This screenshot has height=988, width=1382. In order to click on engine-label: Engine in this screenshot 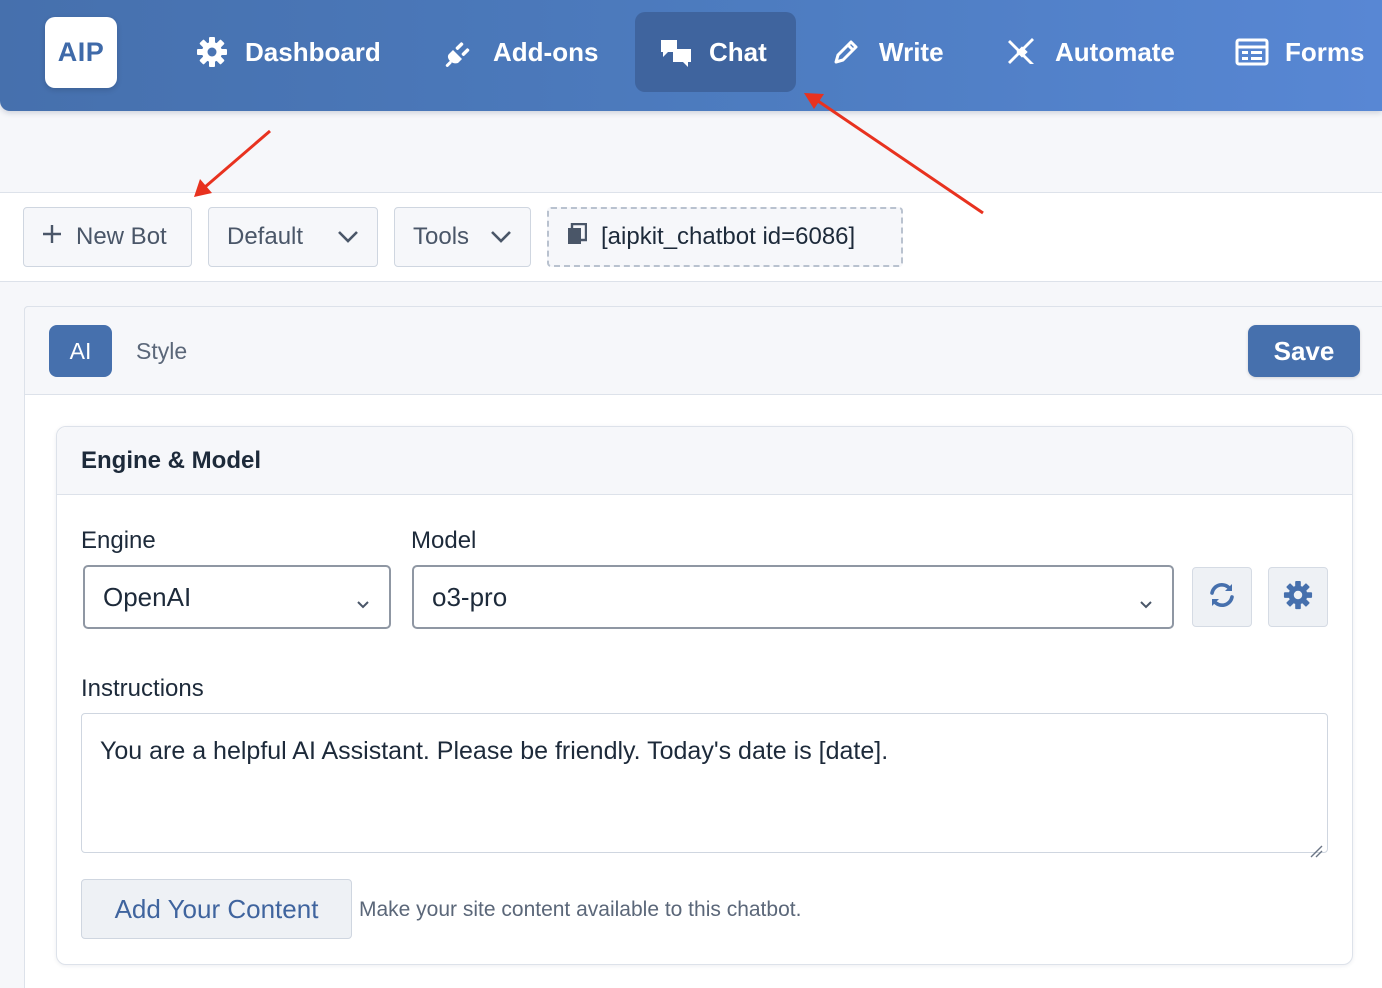, I will do `click(118, 540)`.